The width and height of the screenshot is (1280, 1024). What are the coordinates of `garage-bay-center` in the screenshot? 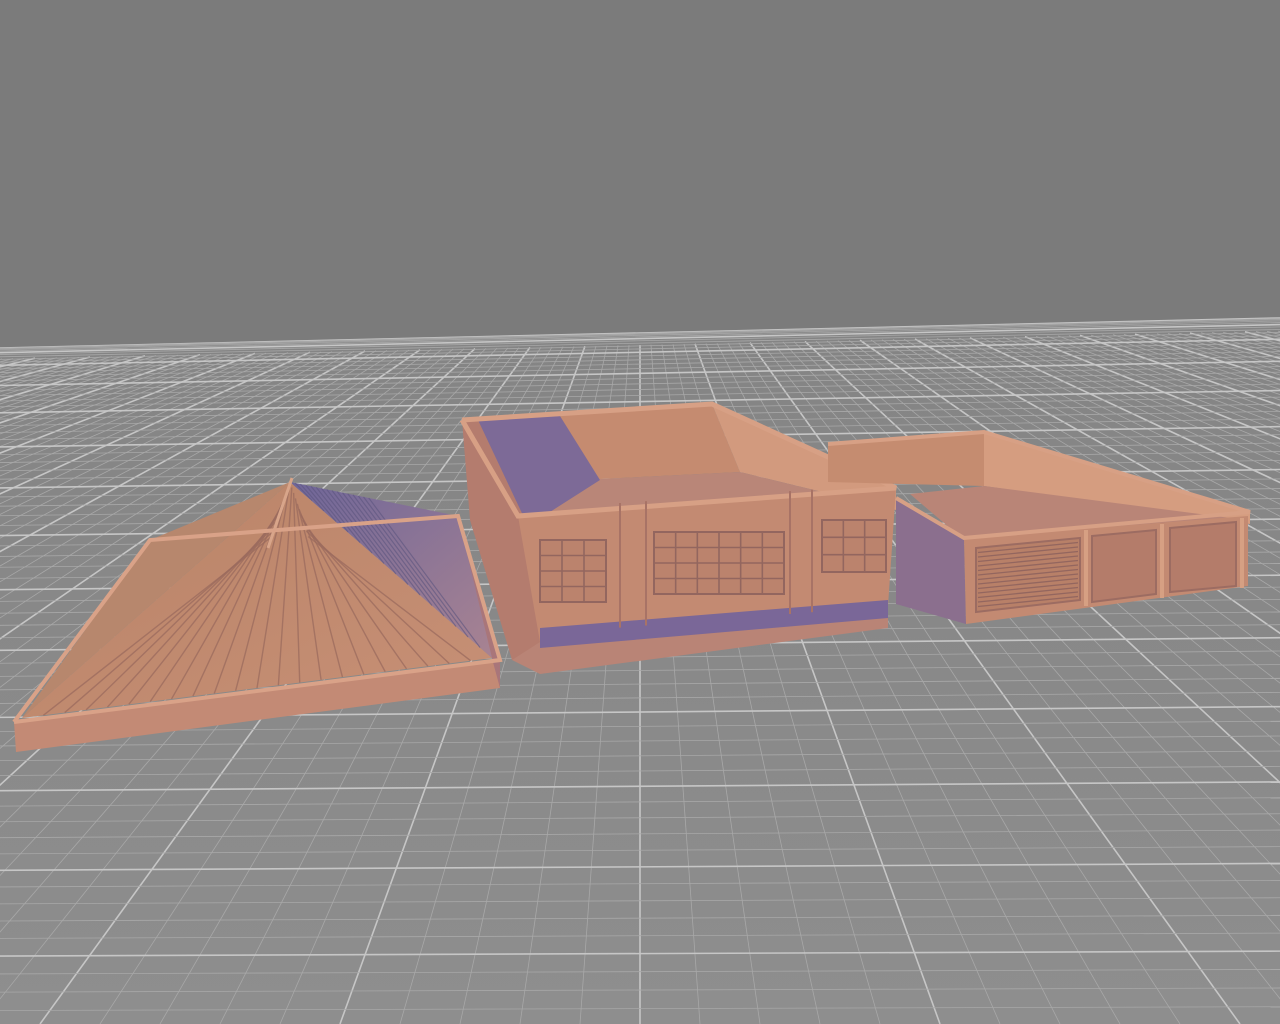 It's located at (1124, 566).